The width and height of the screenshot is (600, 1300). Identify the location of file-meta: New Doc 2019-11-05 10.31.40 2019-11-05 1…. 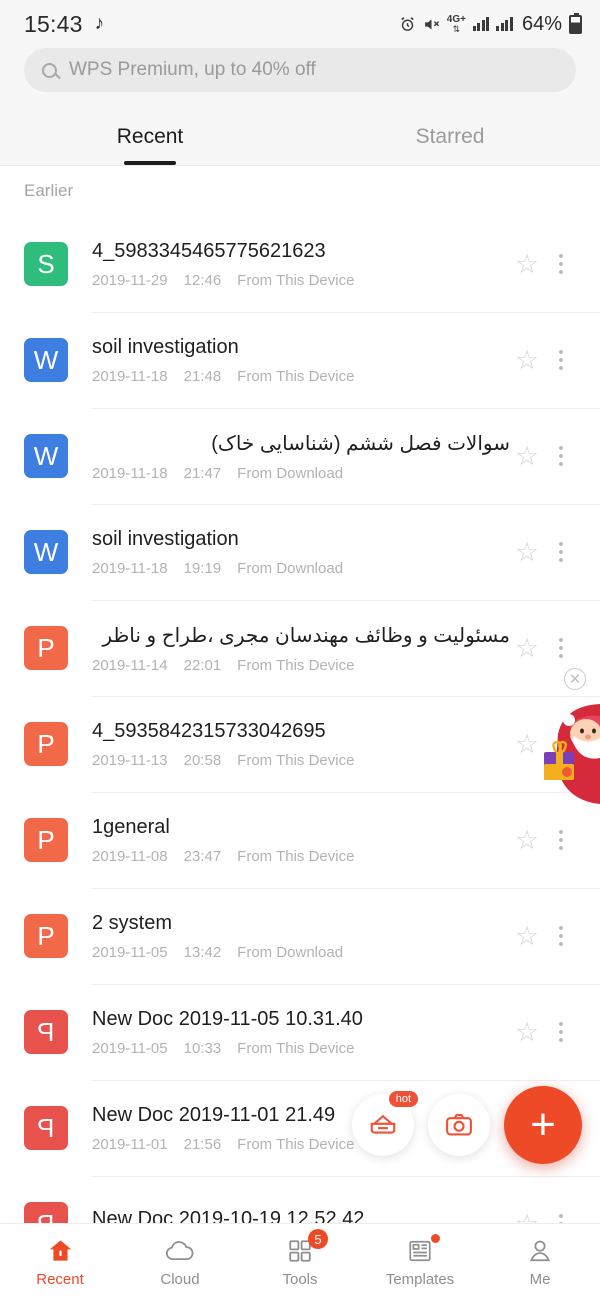
(301, 1032).